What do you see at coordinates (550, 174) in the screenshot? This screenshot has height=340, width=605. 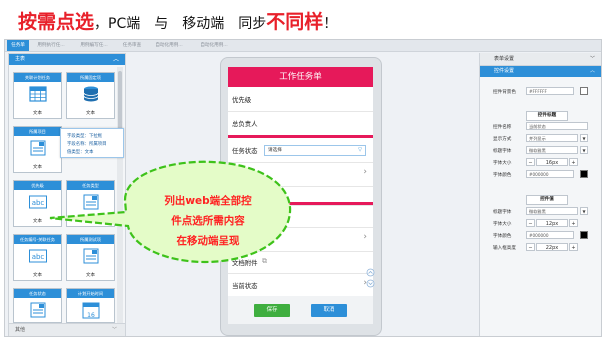 I see `title-color-input: #000000` at bounding box center [550, 174].